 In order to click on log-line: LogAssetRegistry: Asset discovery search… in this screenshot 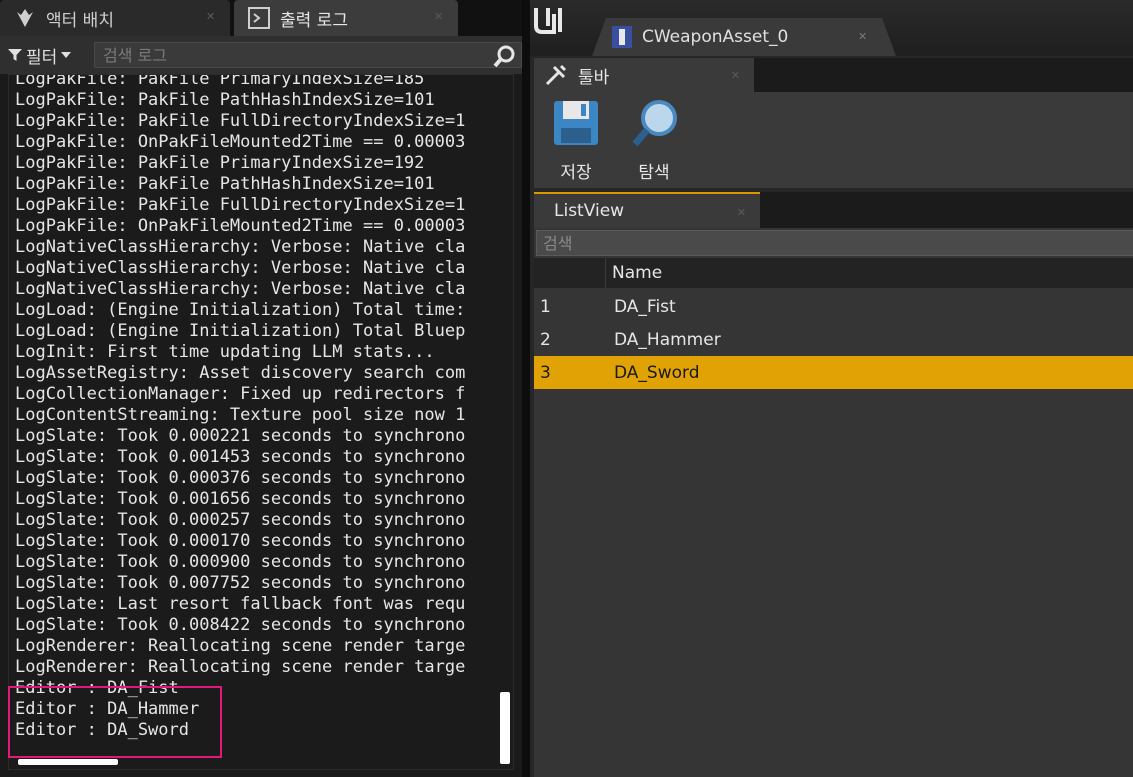, I will do `click(240, 373)`.